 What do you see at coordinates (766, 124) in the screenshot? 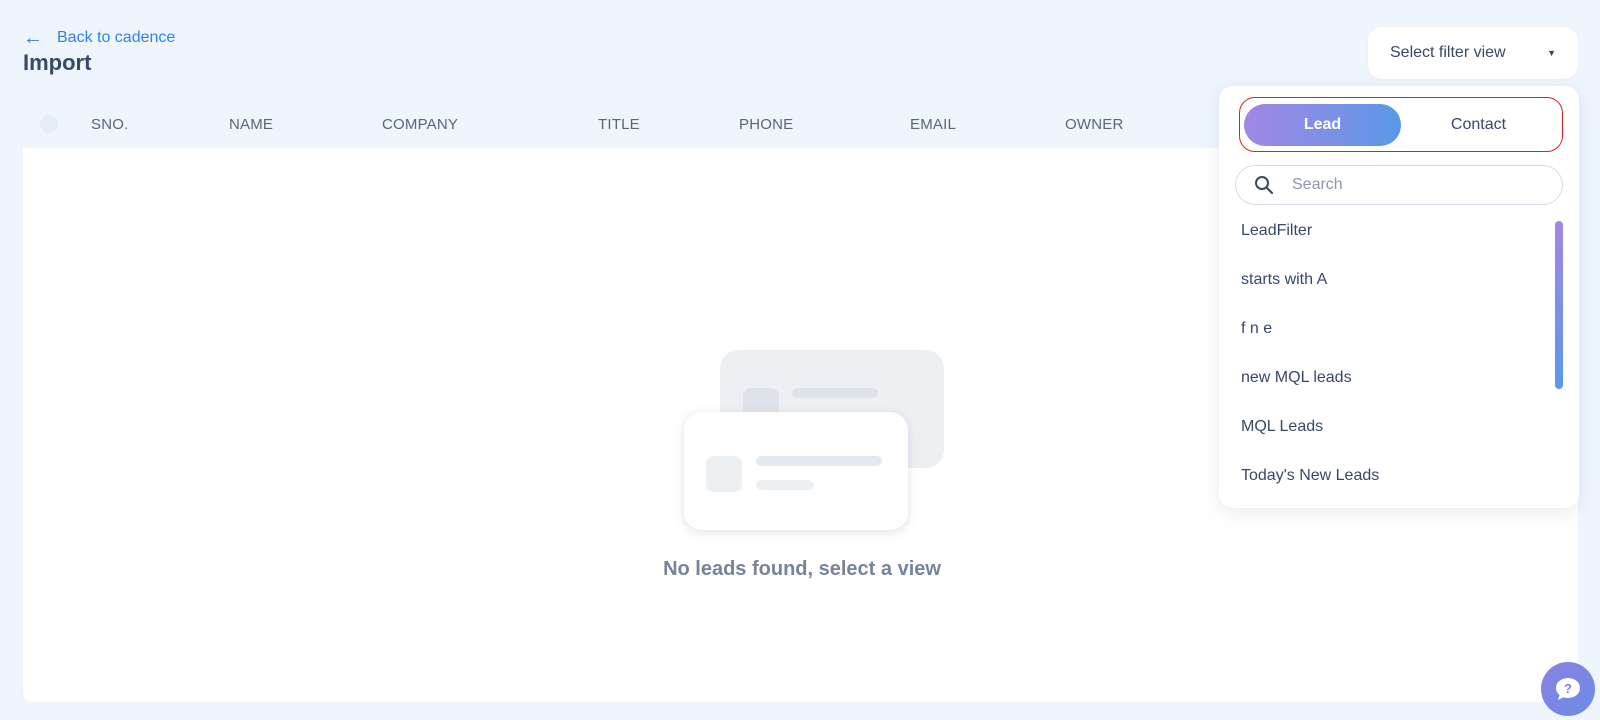
I see `column-header-phone: PHONE` at bounding box center [766, 124].